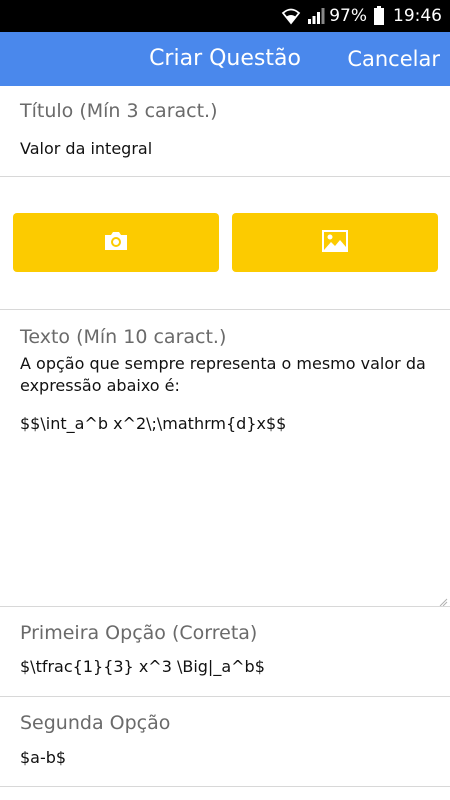 The width and height of the screenshot is (450, 800). I want to click on battery-percent: 97%, so click(348, 16).